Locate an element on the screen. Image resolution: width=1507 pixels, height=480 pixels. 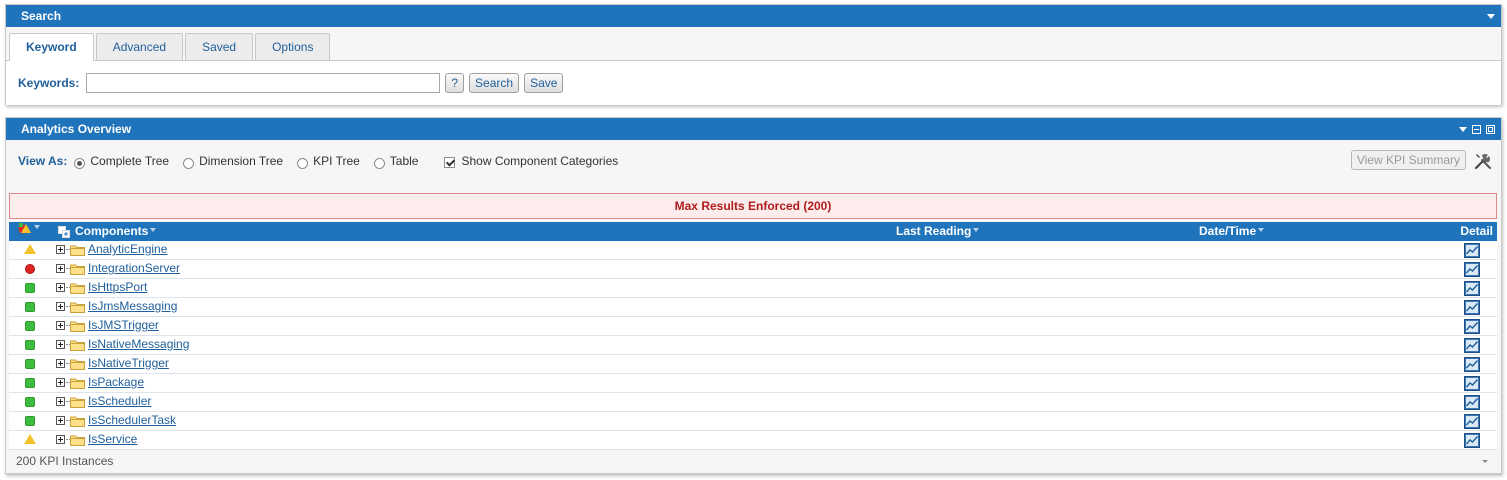
component-link: IsPackage is located at coordinates (116, 382).